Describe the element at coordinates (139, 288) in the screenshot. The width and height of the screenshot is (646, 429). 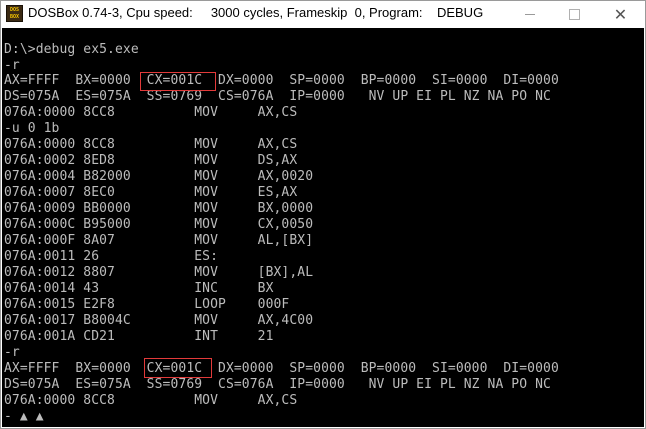
I see `console-line: 076A:0014 43 INC BX` at that location.